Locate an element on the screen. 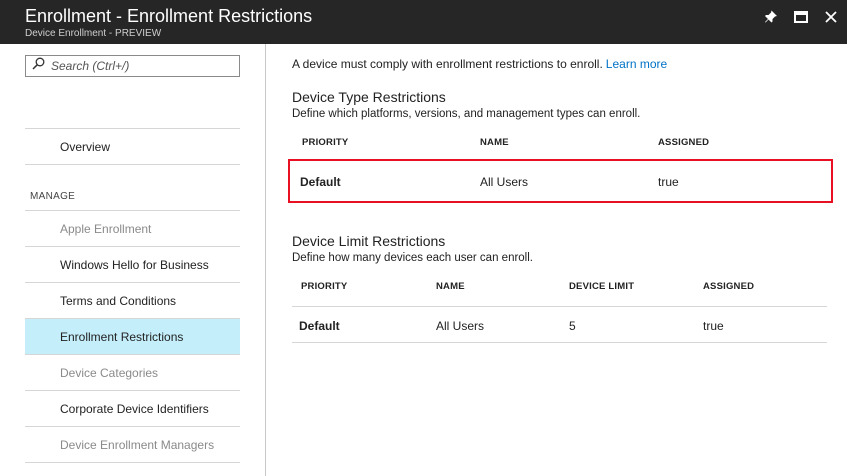 The height and width of the screenshot is (476, 847). nav-item-windows-hello: Windows Hello for Business is located at coordinates (132, 265).